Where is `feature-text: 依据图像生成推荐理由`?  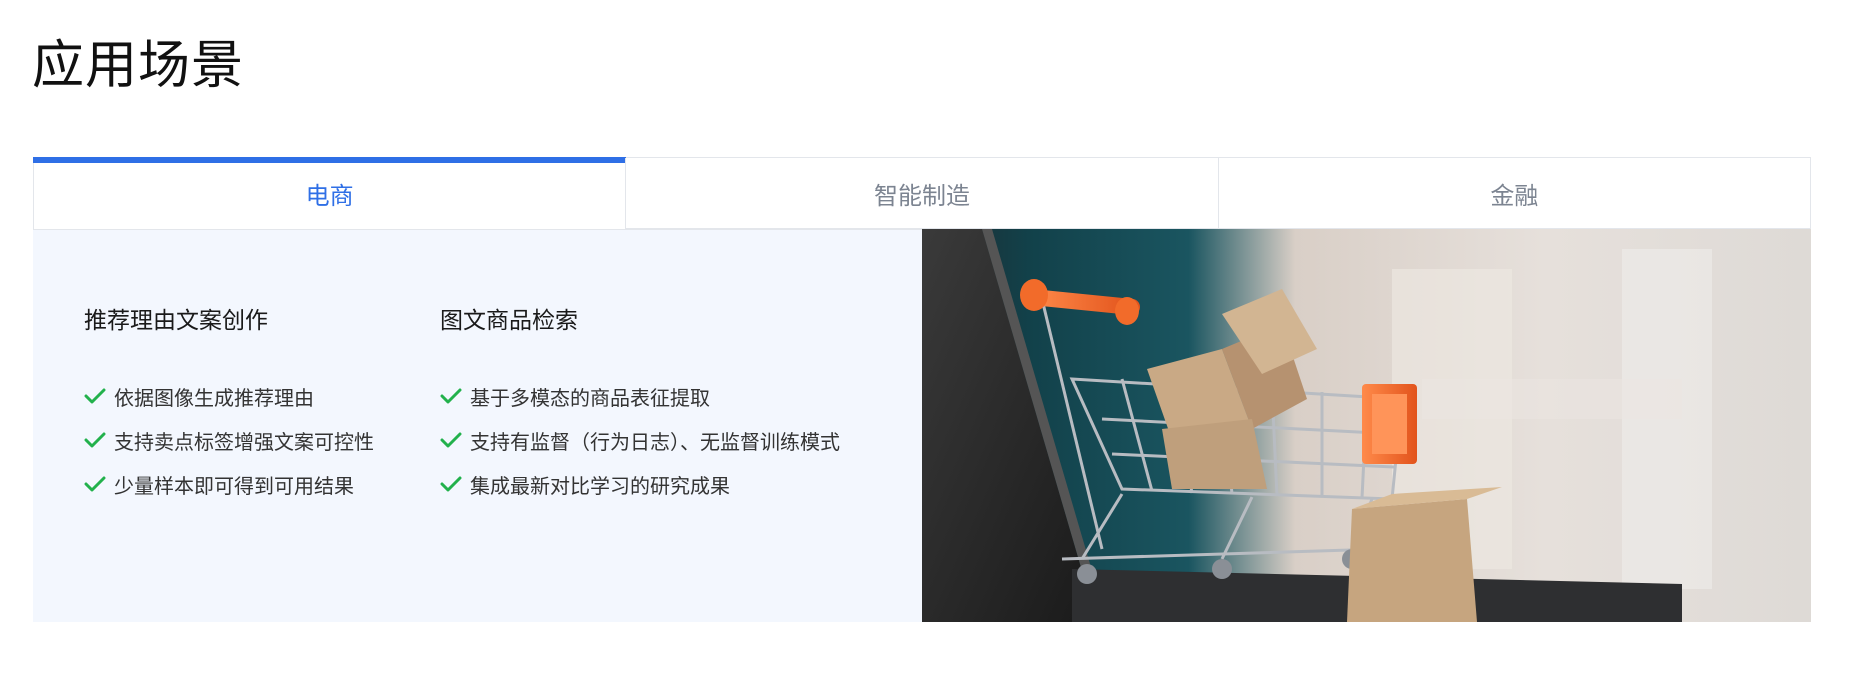 feature-text: 依据图像生成推荐理由 is located at coordinates (214, 397).